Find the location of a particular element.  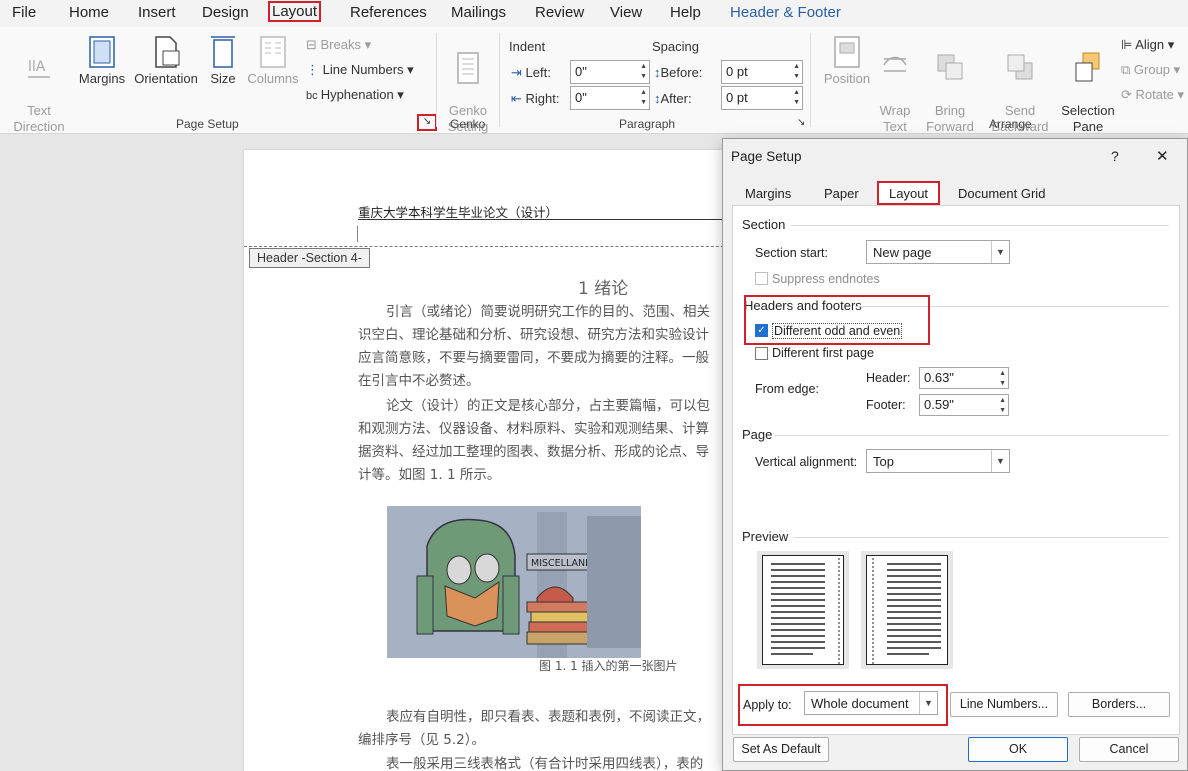

paragraph-launcher: ↘ is located at coordinates (801, 122).